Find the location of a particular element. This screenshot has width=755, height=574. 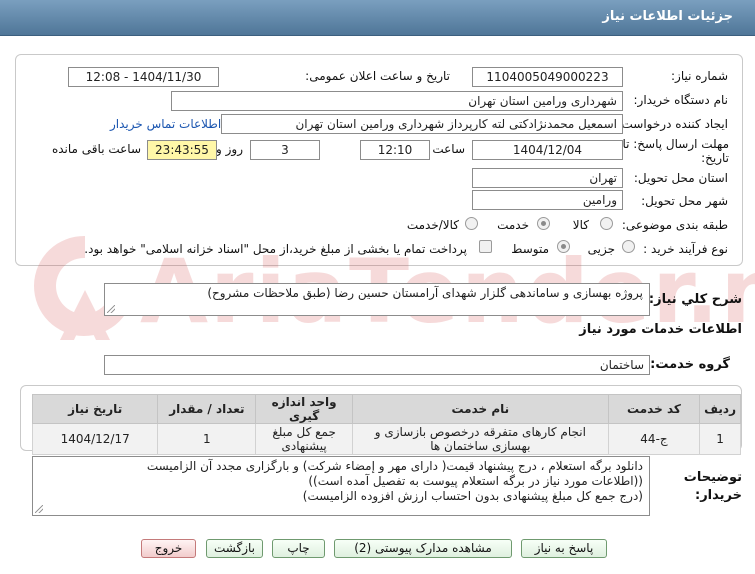

buyer-org-field: شهرداری ورامین استان تهران is located at coordinates (397, 101).